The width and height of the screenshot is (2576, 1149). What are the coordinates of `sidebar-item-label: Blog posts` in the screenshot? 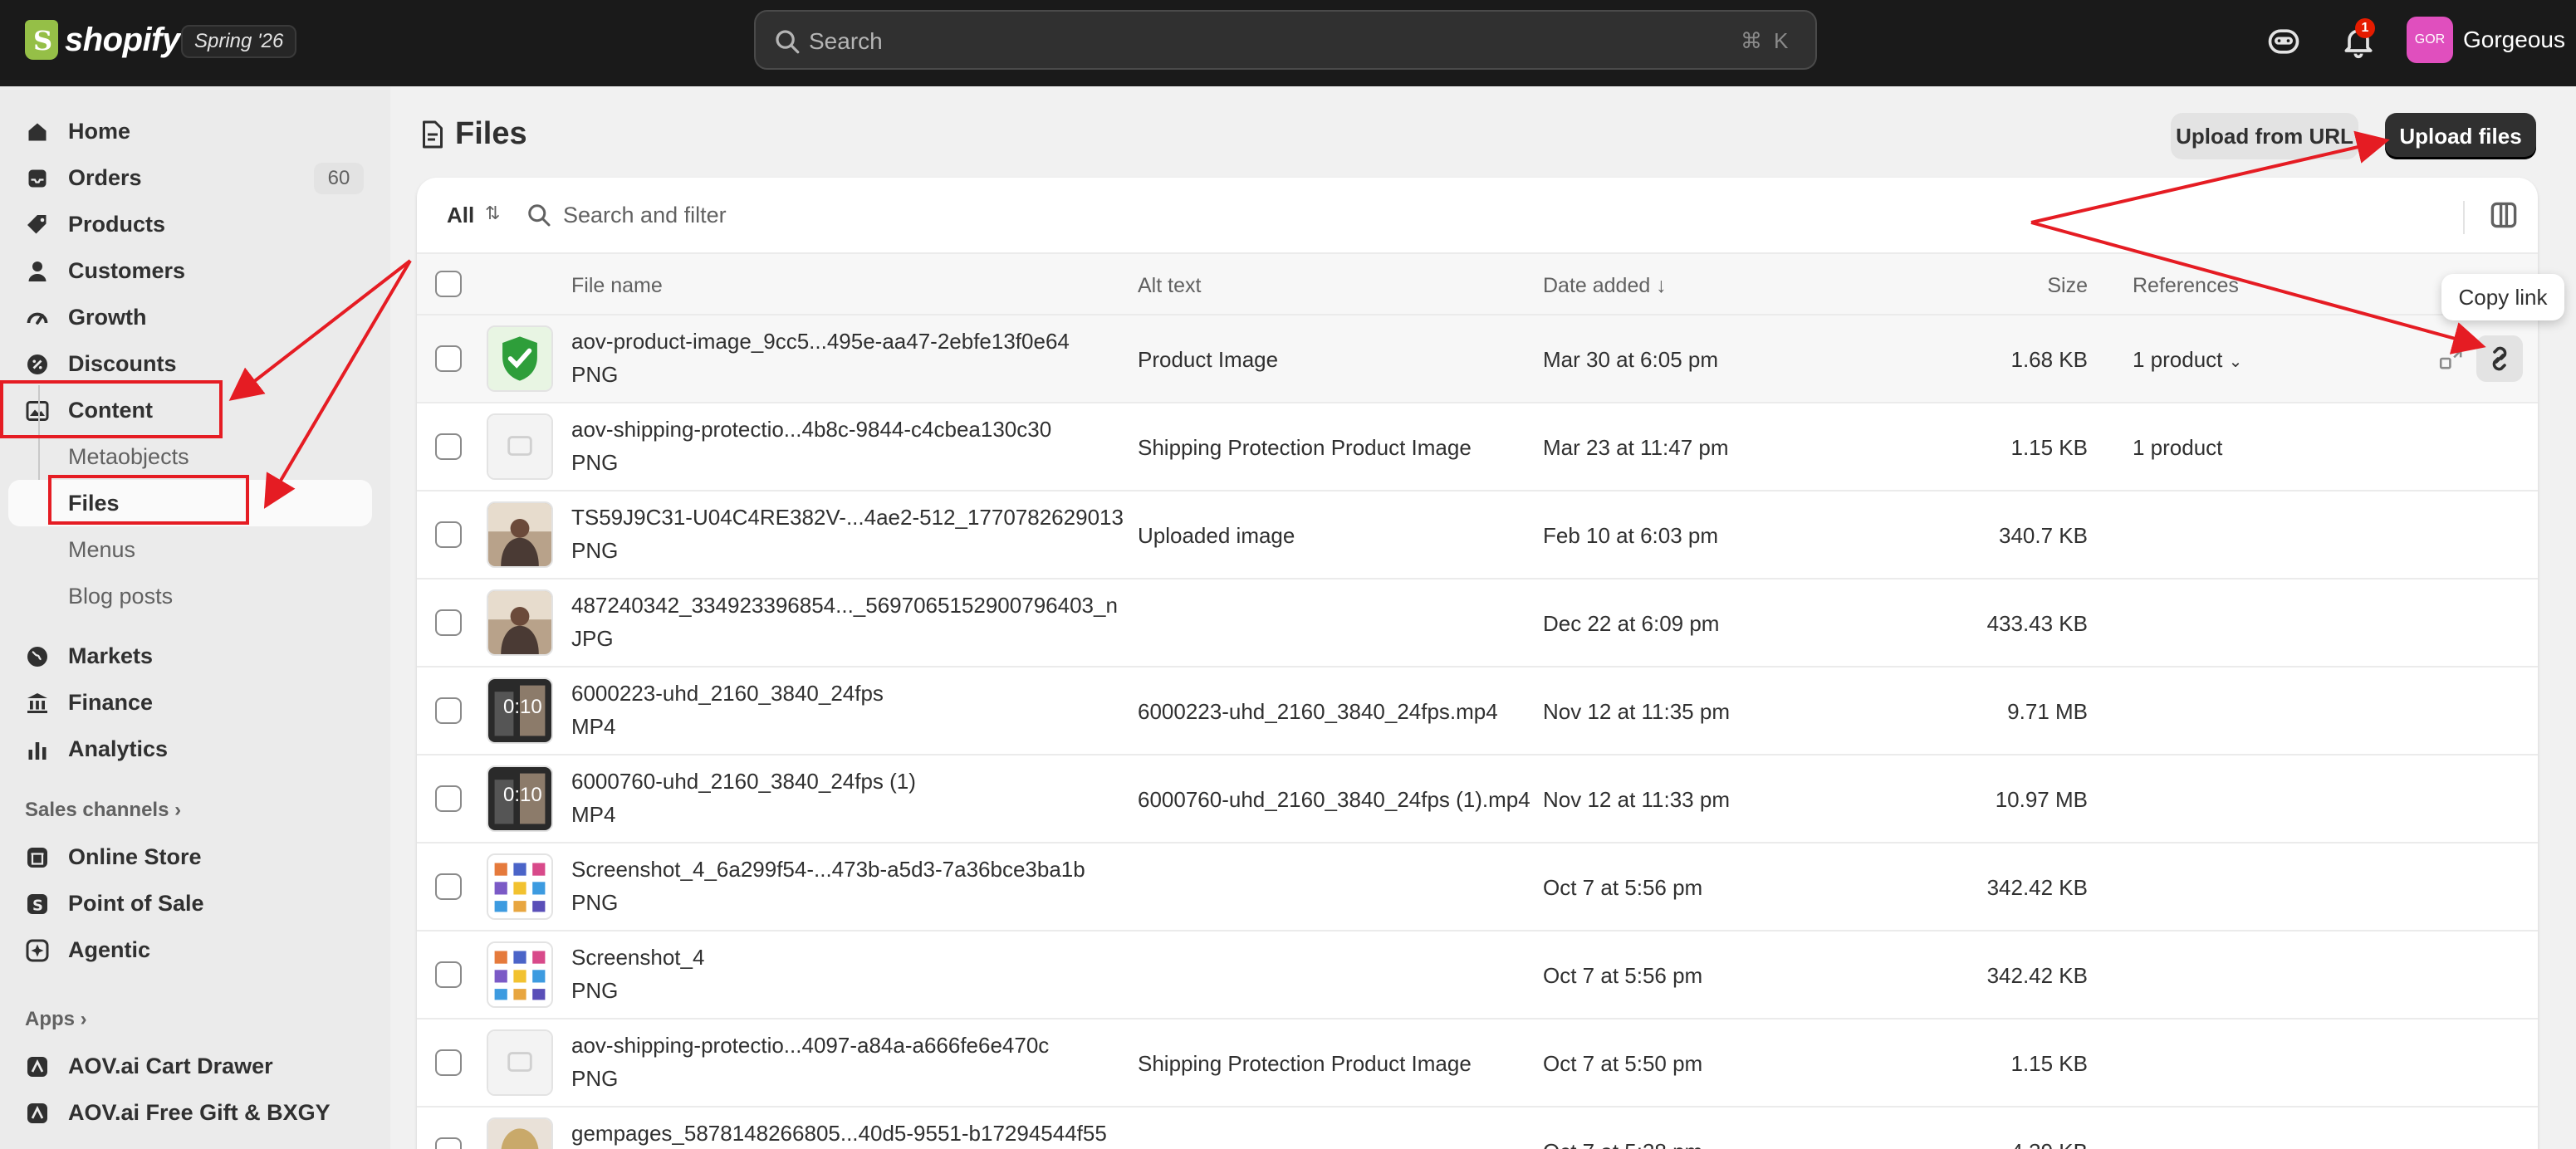 It's located at (121, 596).